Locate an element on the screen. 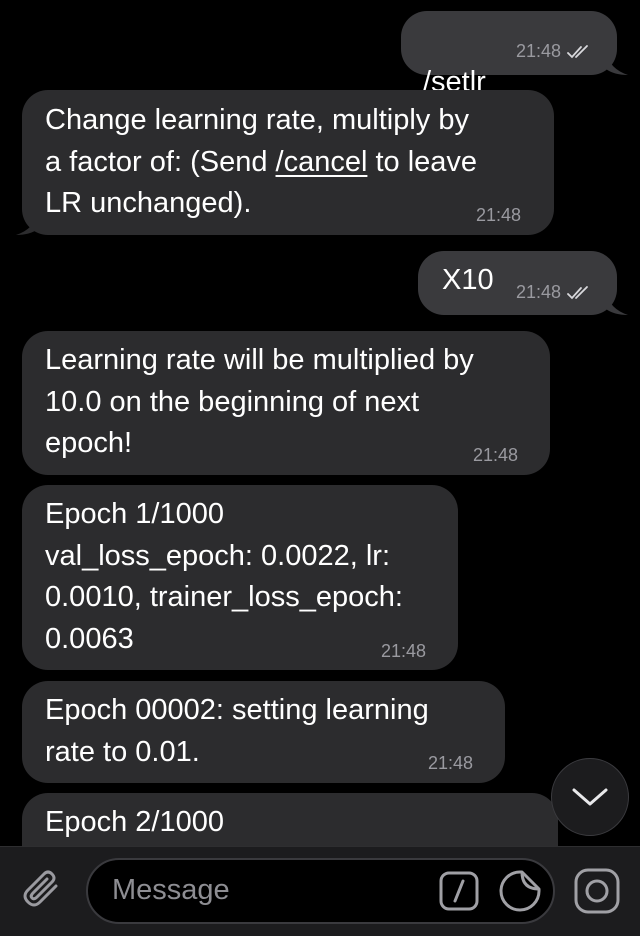 The width and height of the screenshot is (640, 936). slash-command-icon is located at coordinates (459, 891).